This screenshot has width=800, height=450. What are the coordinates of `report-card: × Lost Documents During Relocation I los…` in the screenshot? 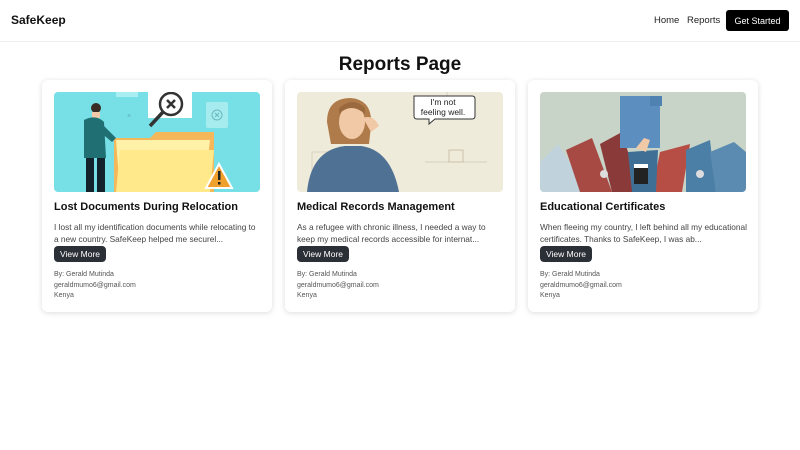 It's located at (157, 196).